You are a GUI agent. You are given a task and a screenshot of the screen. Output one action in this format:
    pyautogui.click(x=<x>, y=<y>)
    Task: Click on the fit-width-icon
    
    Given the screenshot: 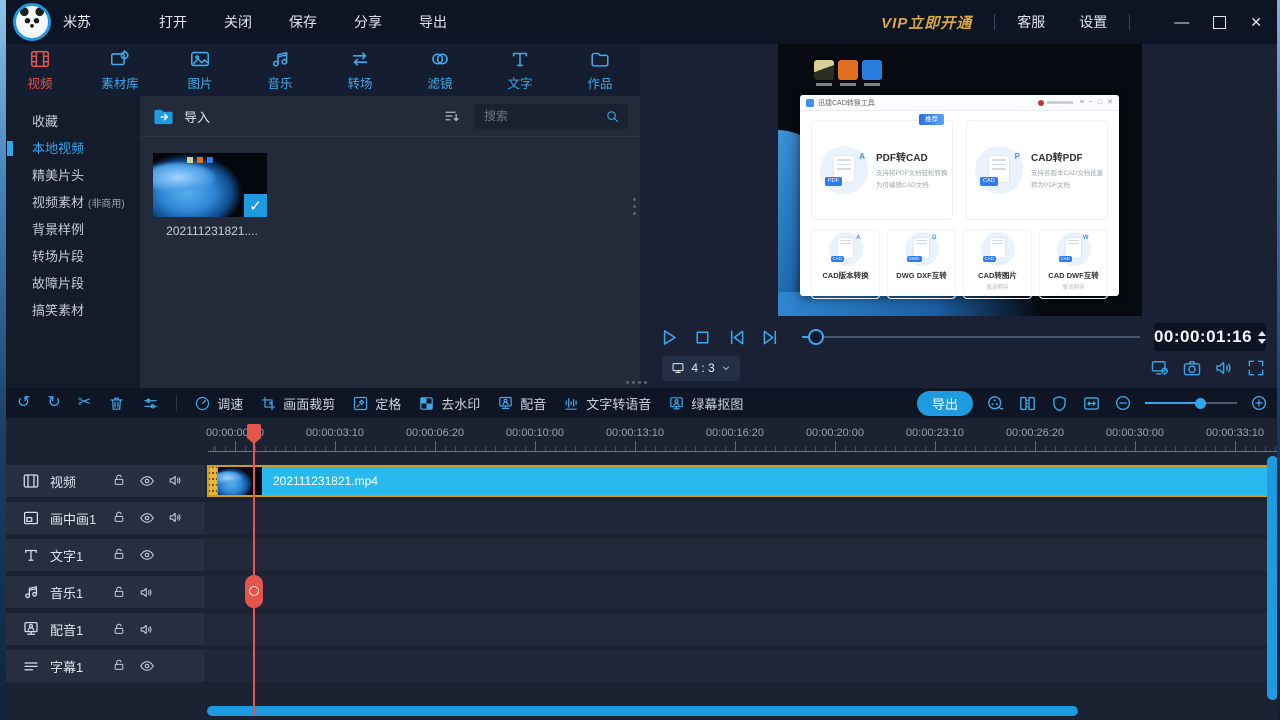 What is the action you would take?
    pyautogui.click(x=1091, y=403)
    